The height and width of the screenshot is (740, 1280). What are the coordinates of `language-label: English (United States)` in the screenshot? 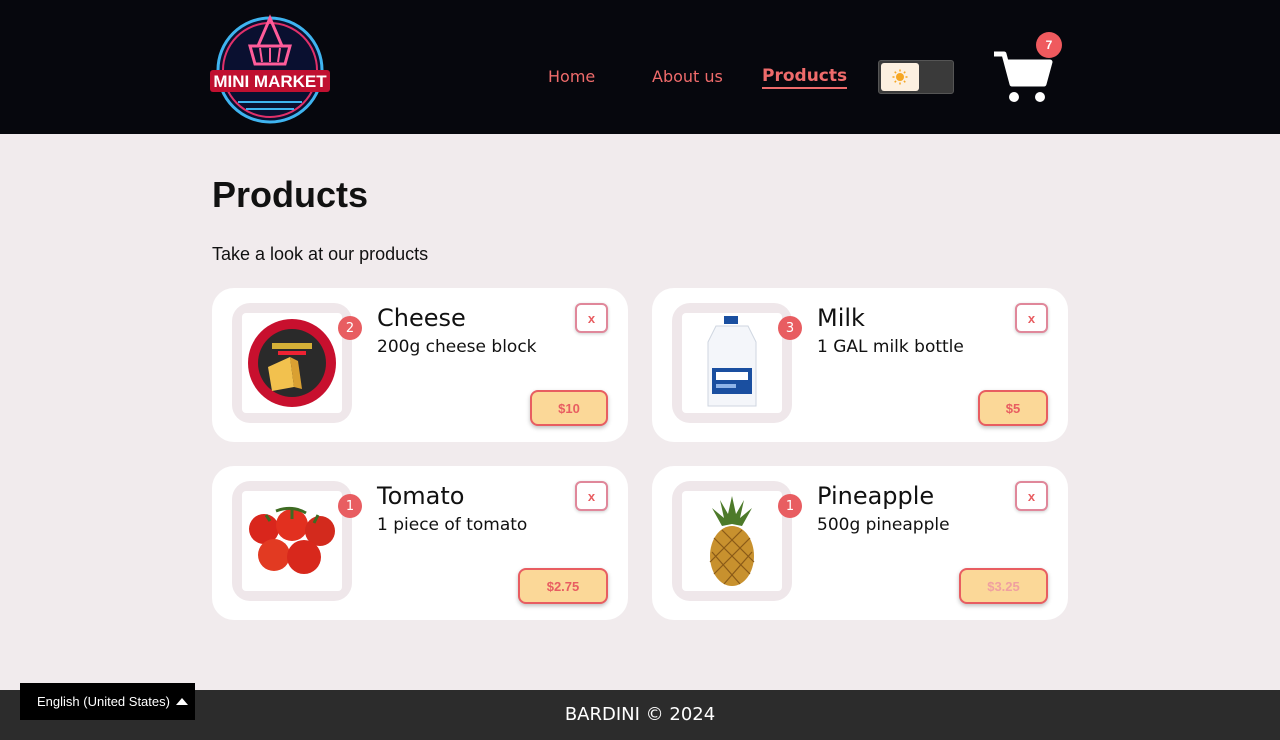 It's located at (103, 701).